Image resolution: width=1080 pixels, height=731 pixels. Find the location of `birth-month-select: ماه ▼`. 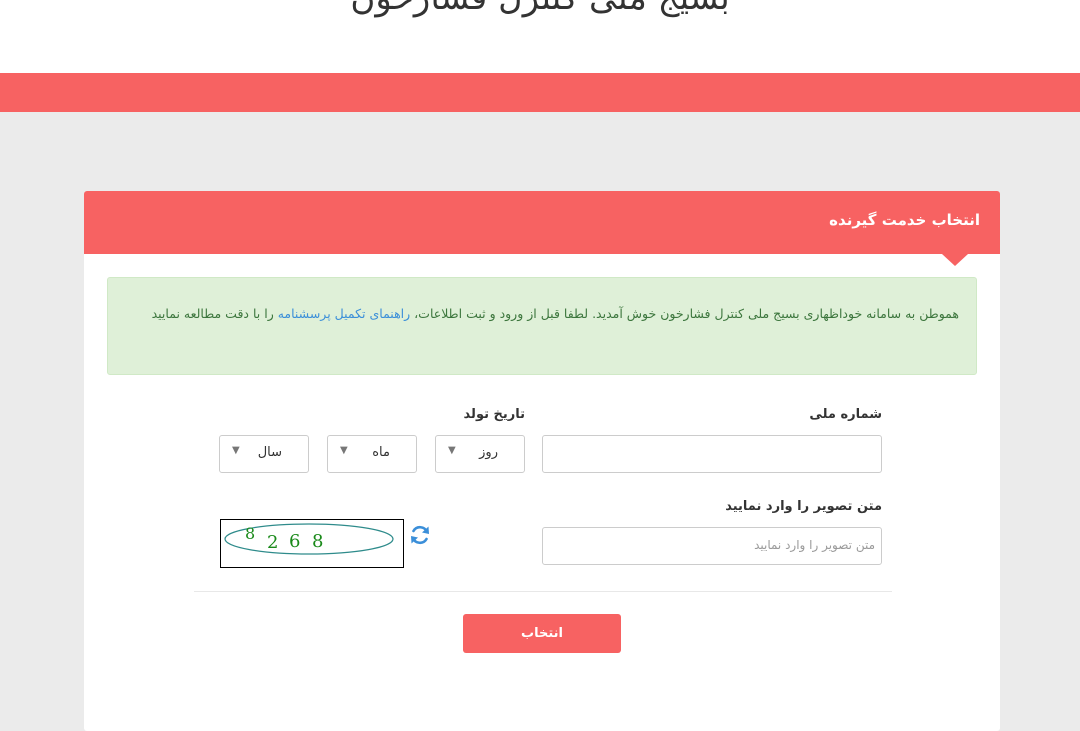

birth-month-select: ماه ▼ is located at coordinates (372, 454).